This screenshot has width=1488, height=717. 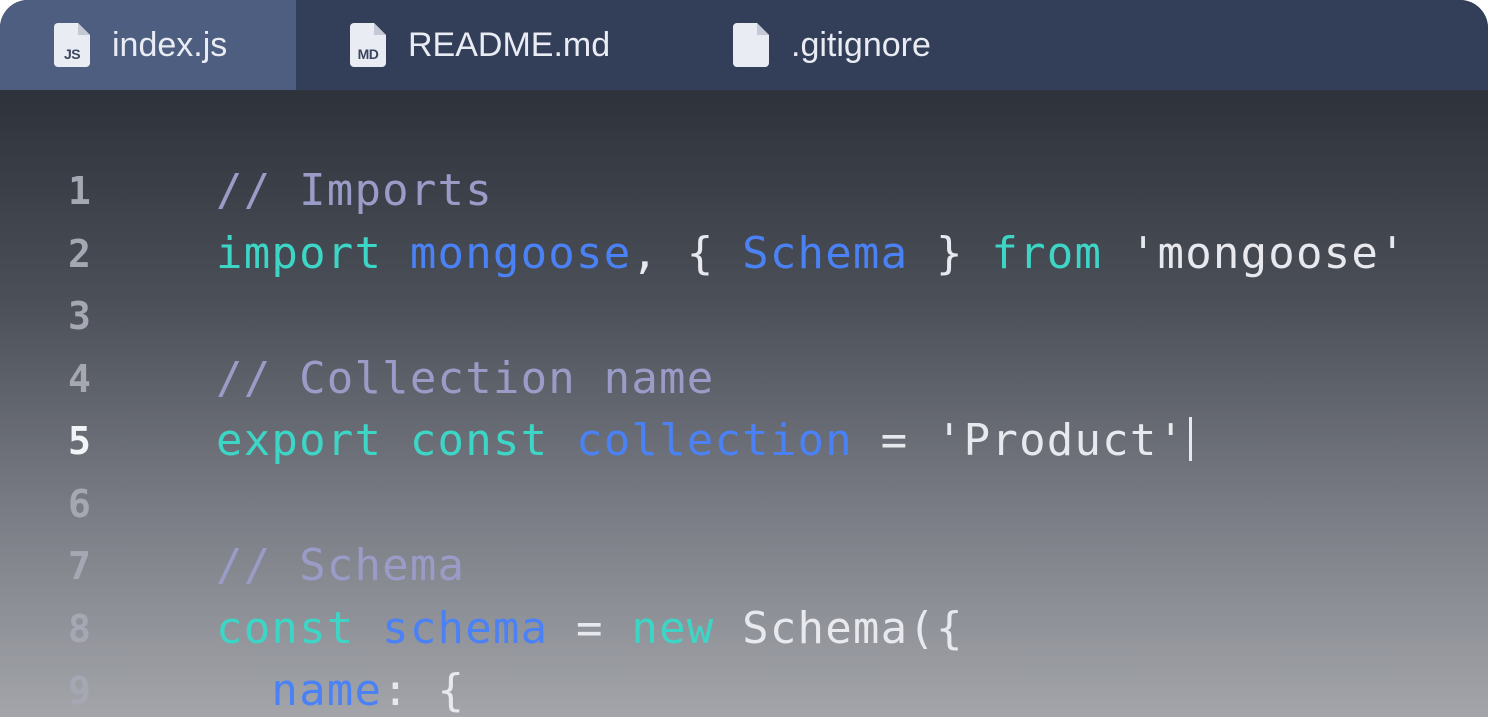 I want to click on code-token-identifier: mongoose, so click(x=520, y=253).